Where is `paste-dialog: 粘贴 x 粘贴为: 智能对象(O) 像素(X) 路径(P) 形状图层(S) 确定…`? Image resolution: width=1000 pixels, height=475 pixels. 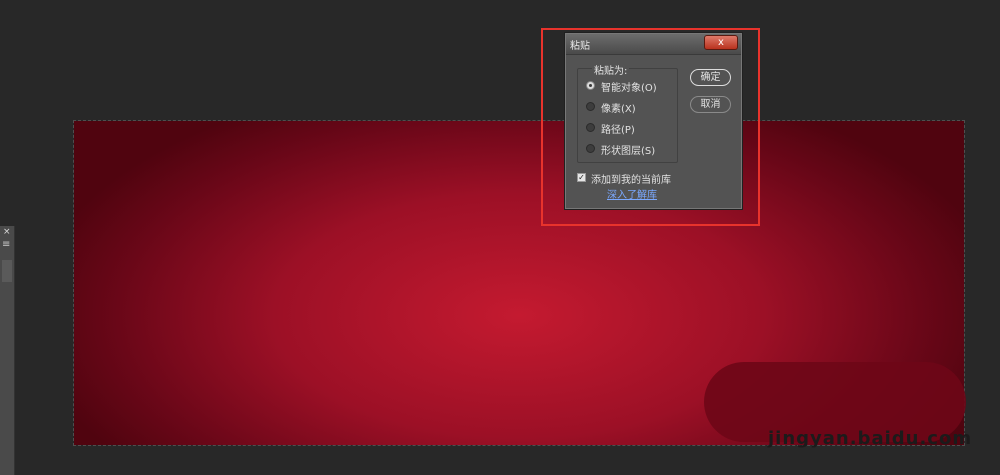
paste-dialog: 粘贴 x 粘贴为: 智能对象(O) 像素(X) 路径(P) 形状图层(S) 确定… is located at coordinates (653, 121).